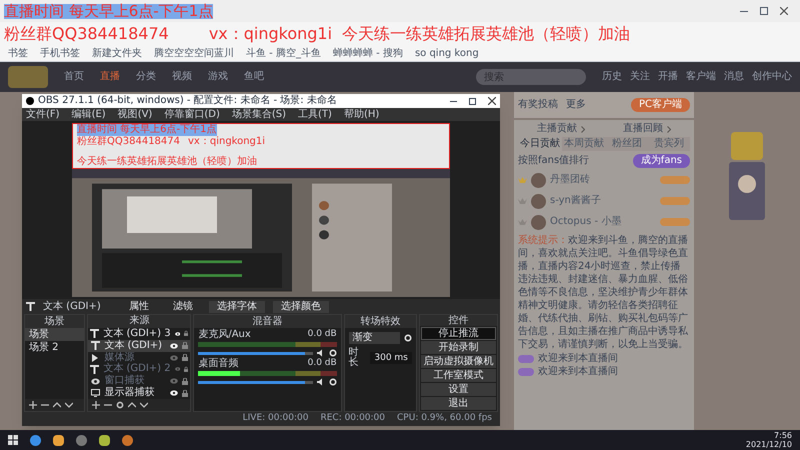  Describe the element at coordinates (661, 161) in the screenshot. I see `fans-button: 成为fans` at that location.